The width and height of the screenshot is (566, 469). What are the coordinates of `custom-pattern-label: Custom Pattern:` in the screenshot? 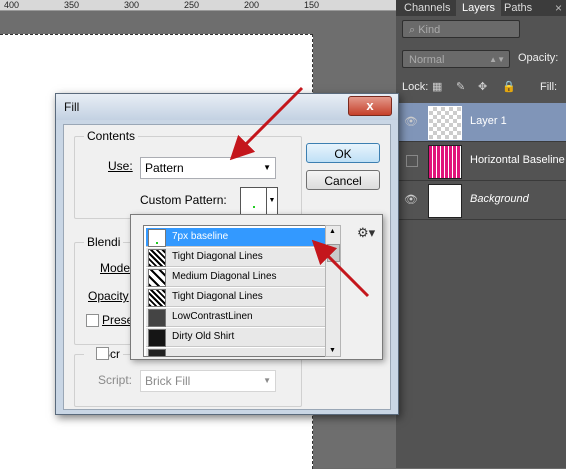 It's located at (183, 200).